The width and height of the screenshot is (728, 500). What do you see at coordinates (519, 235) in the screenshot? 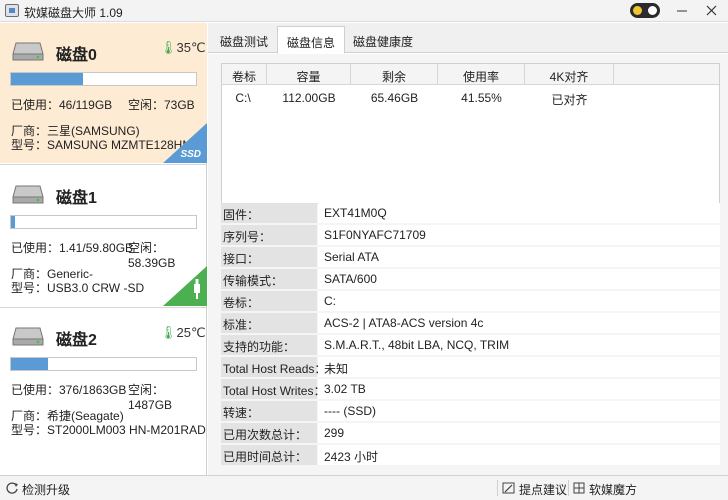
I see `property-value: S1F0NYAFC71709` at bounding box center [519, 235].